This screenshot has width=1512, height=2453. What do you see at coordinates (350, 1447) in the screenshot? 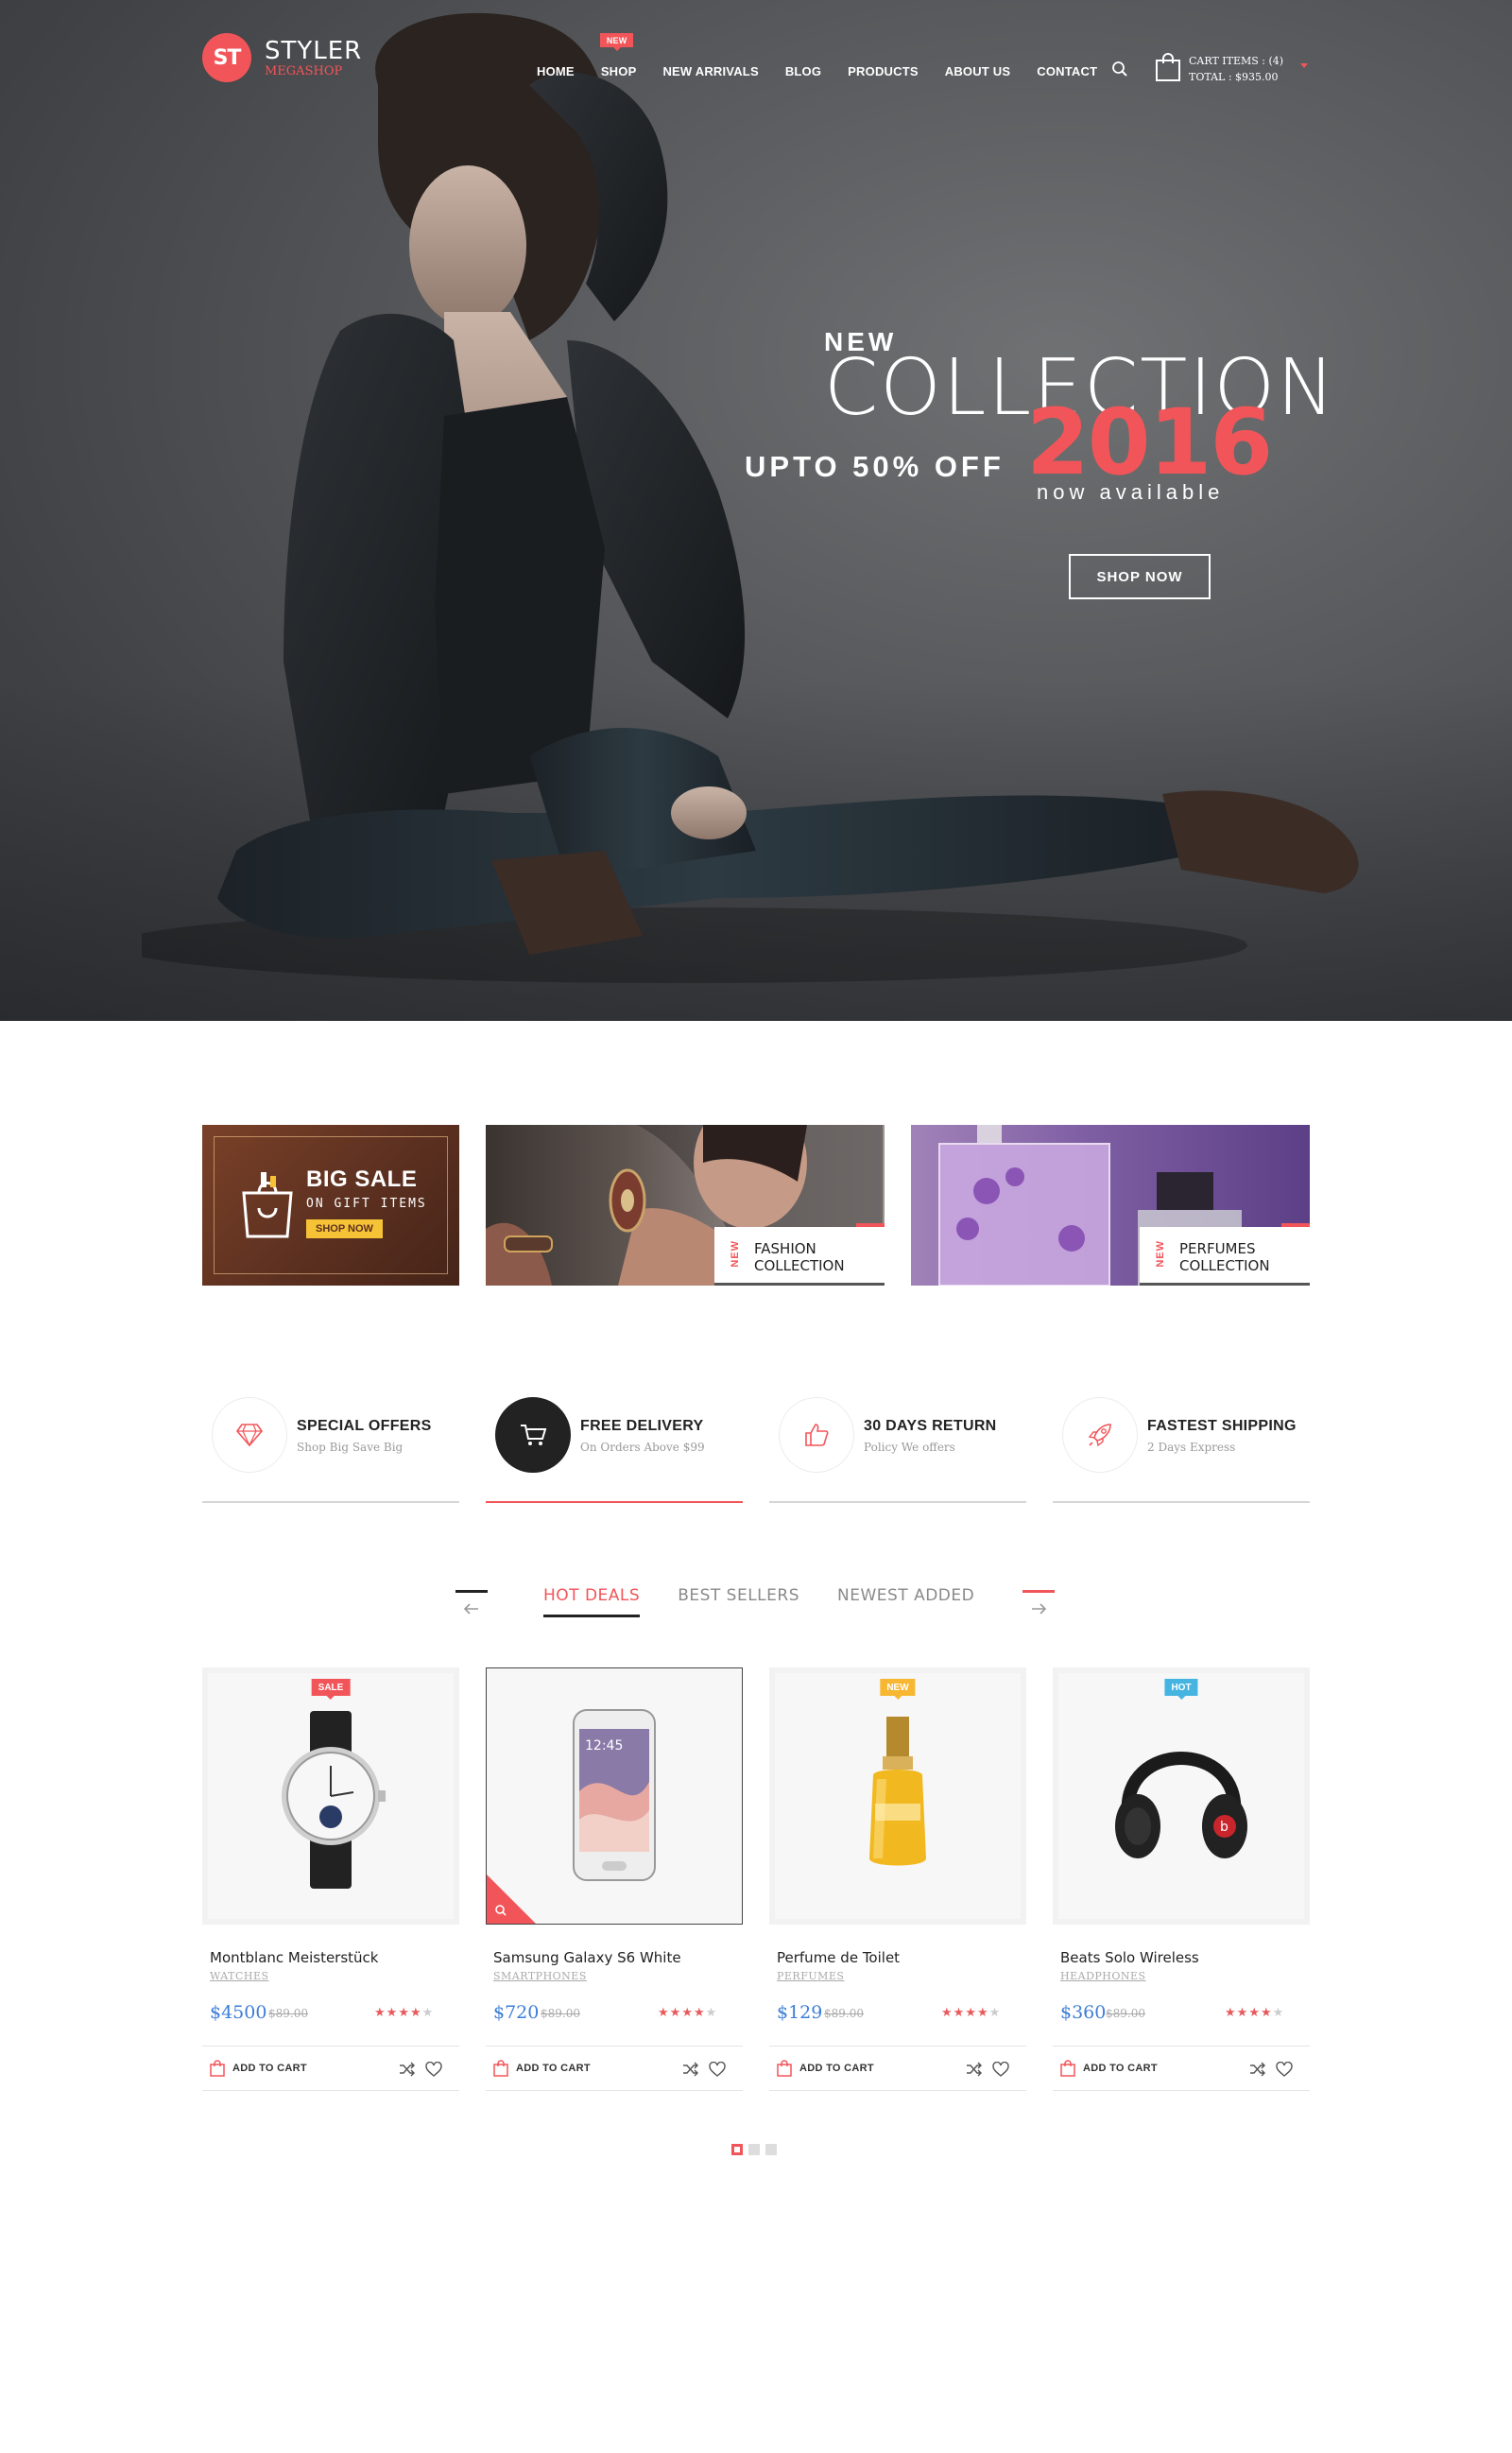
I see `feature-subtitle: Shop Big Save Big` at bounding box center [350, 1447].